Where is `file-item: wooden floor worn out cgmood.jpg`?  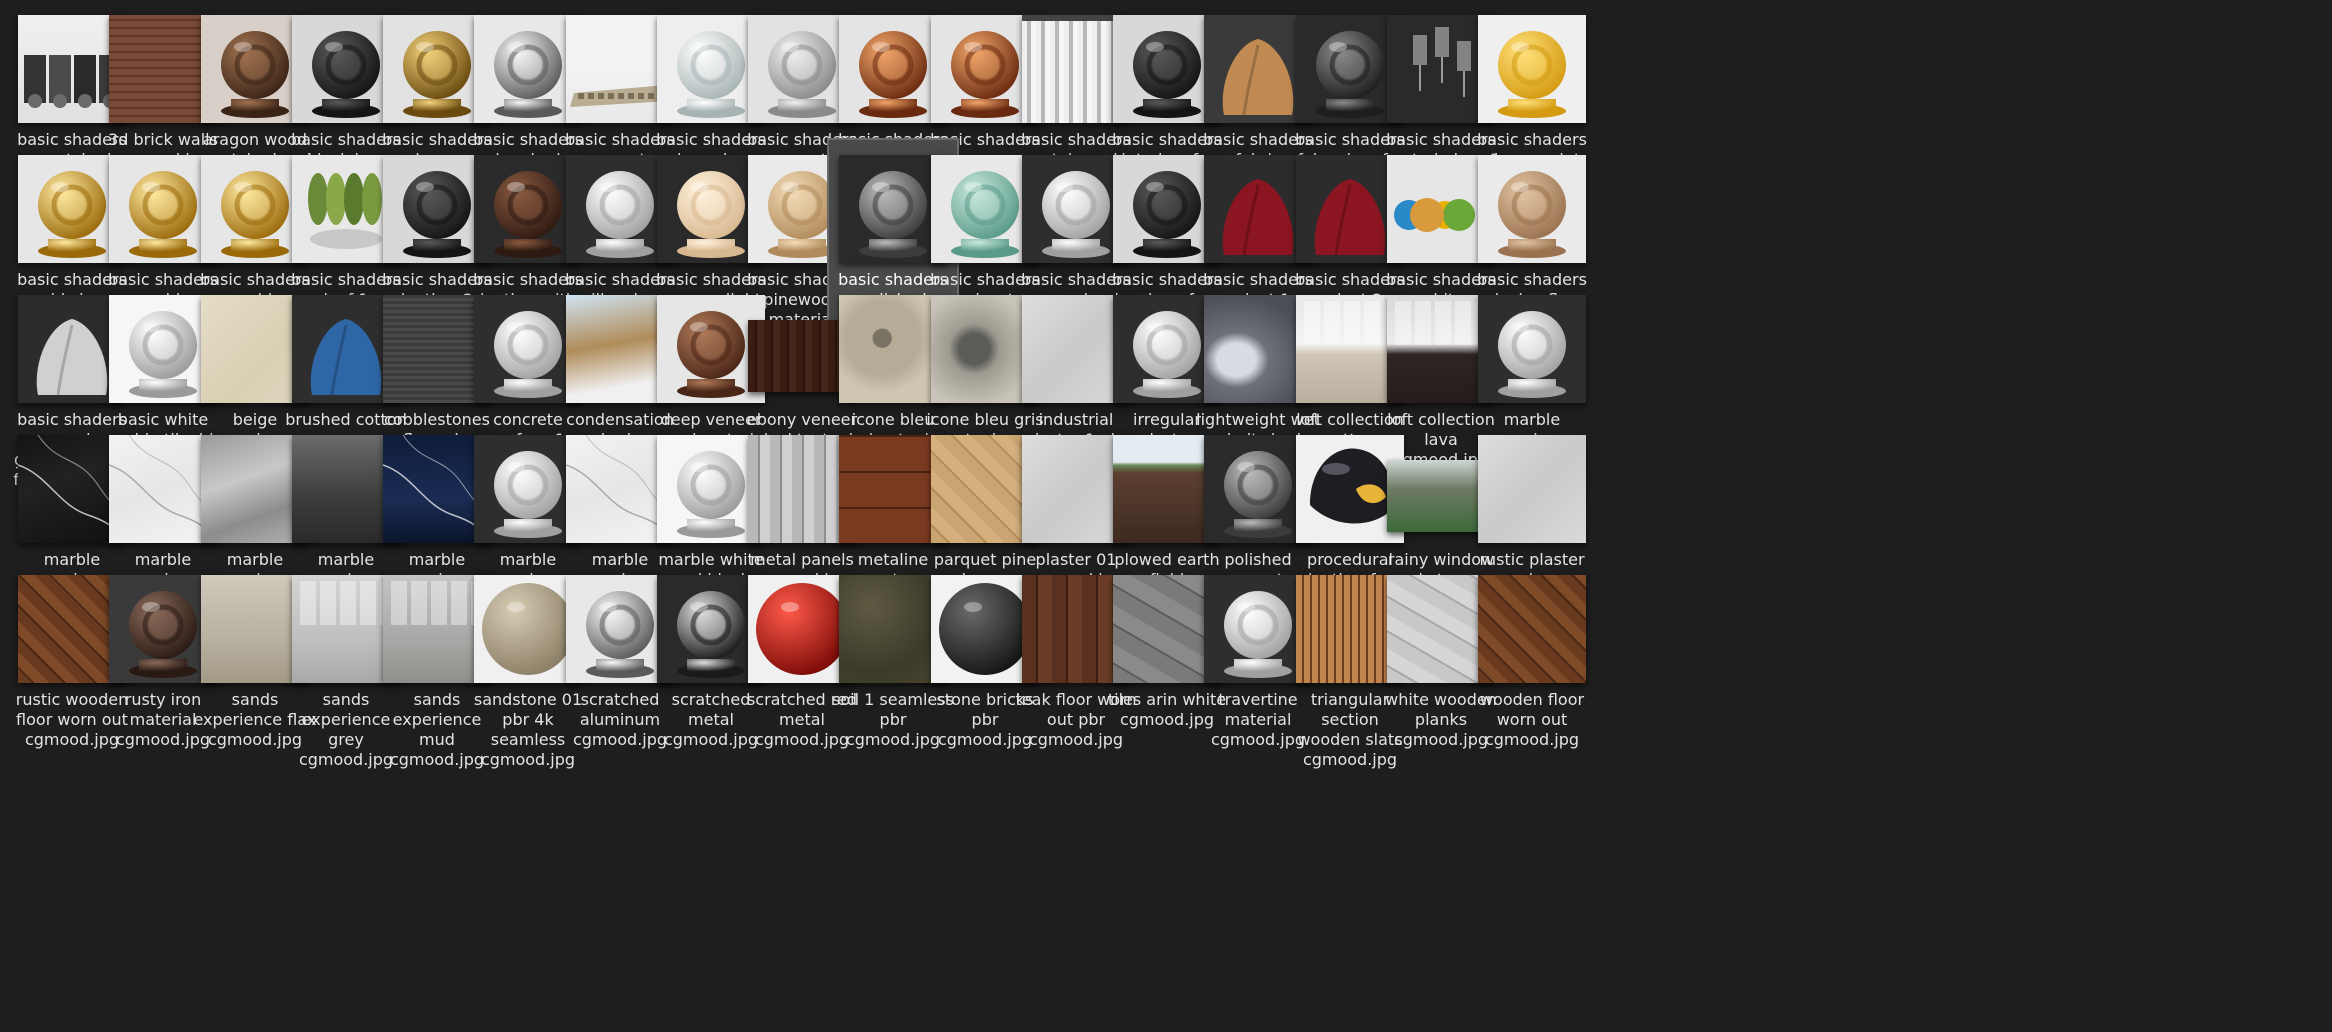
file-item: wooden floor worn out cgmood.jpg is located at coordinates (1532, 664).